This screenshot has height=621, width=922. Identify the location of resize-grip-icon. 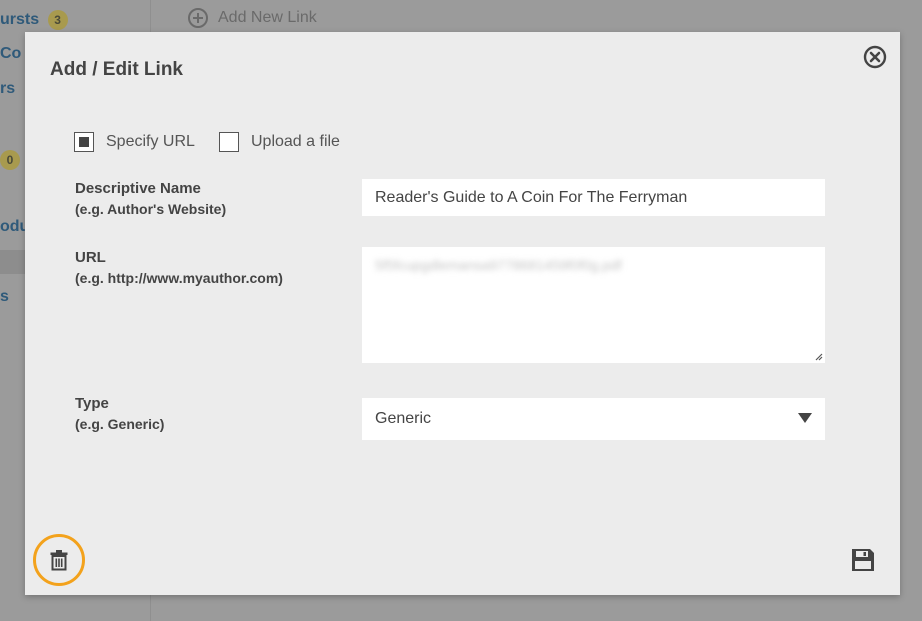
(818, 356).